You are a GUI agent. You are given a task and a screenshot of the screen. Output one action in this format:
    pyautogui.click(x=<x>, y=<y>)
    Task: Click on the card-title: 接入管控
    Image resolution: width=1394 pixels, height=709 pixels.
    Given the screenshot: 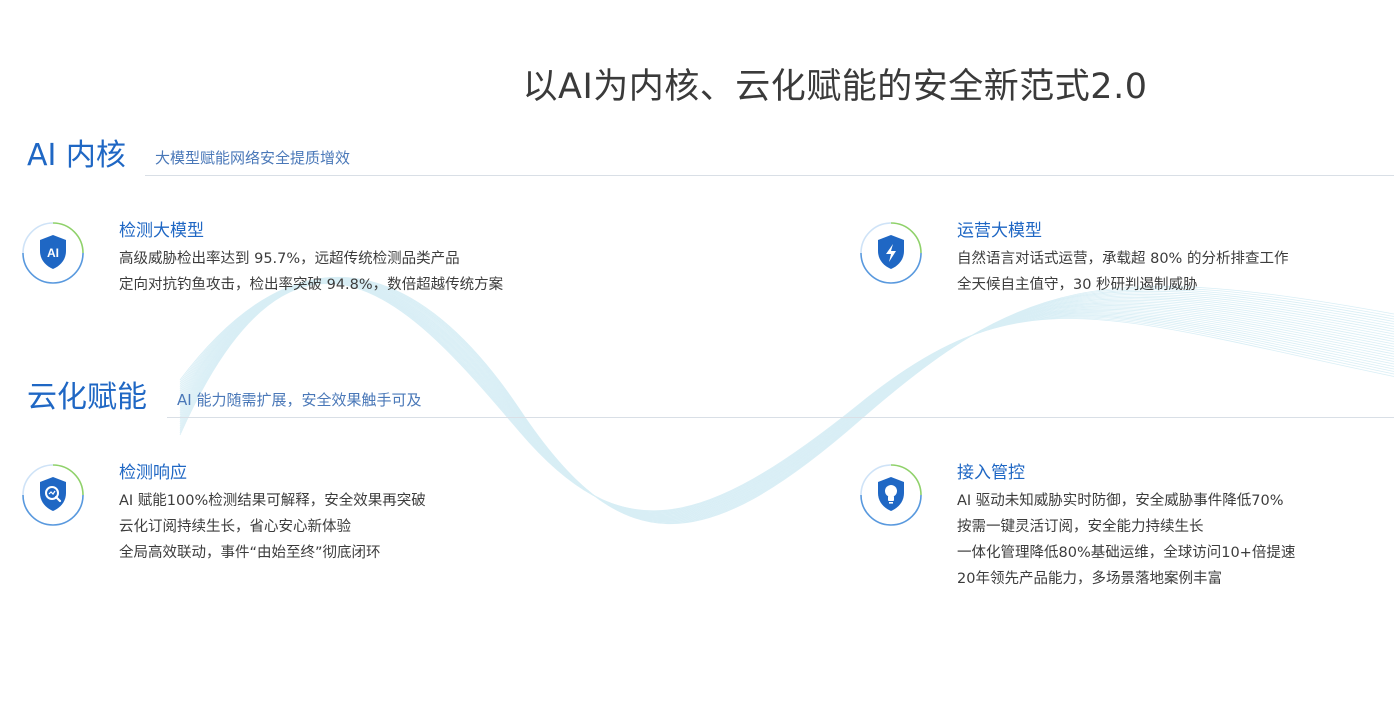 What is the action you would take?
    pyautogui.click(x=991, y=473)
    